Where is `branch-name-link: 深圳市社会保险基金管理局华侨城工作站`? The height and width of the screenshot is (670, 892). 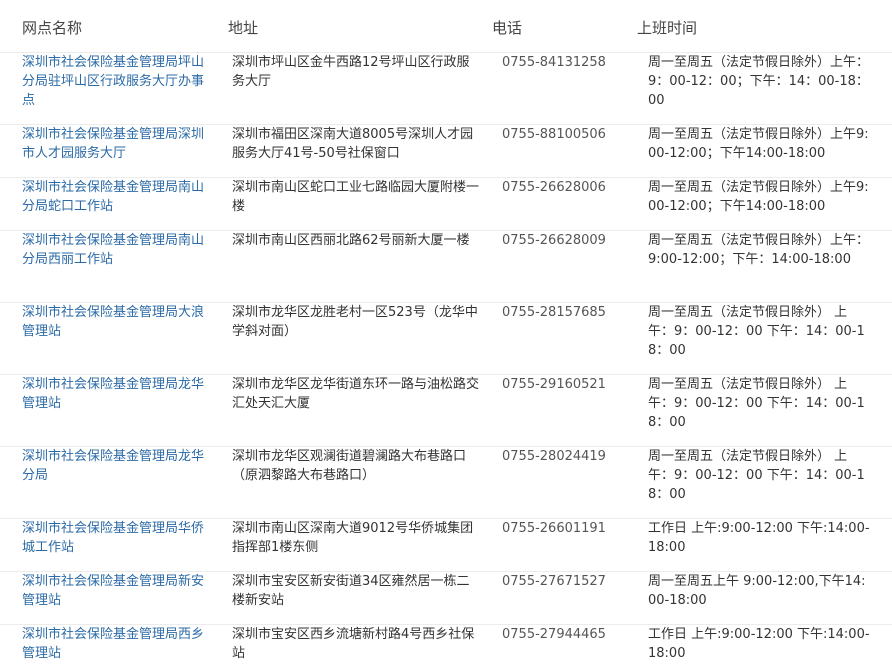
branch-name-link: 深圳市社会保险基金管理局华侨城工作站 is located at coordinates (117, 538).